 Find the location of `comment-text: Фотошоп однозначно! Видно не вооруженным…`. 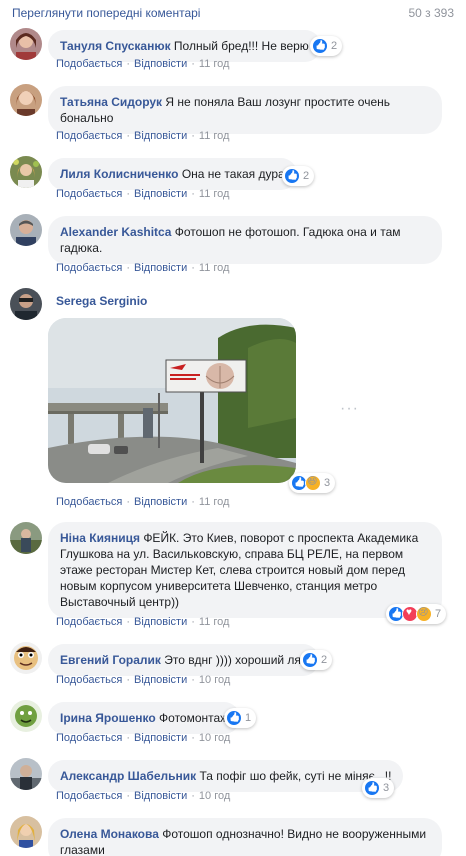

comment-text: Фотошоп однозначно! Видно не вооруженным… is located at coordinates (294, 834).